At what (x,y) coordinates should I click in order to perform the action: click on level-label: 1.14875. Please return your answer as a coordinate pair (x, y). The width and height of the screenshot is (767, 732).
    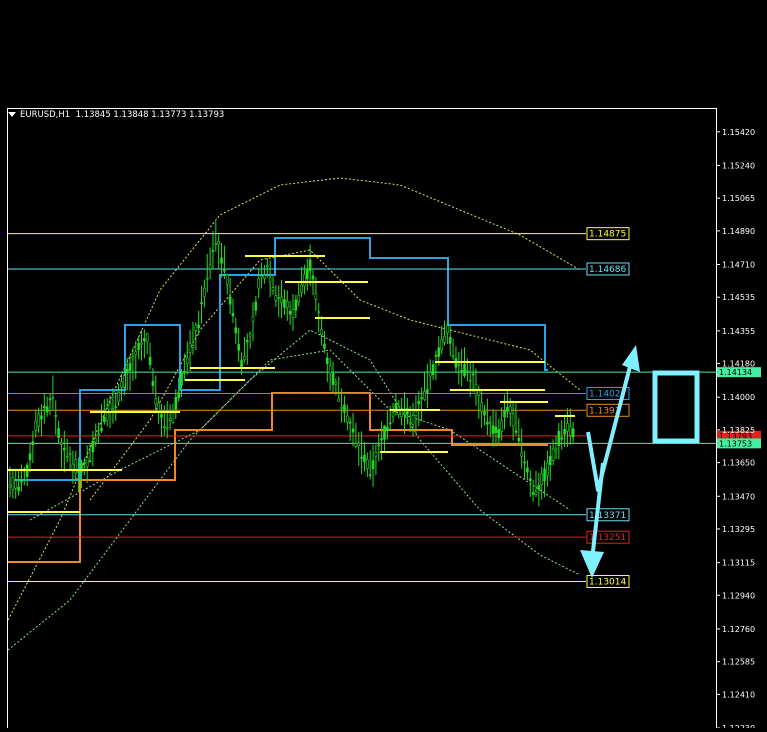
    Looking at the image, I should click on (607, 235).